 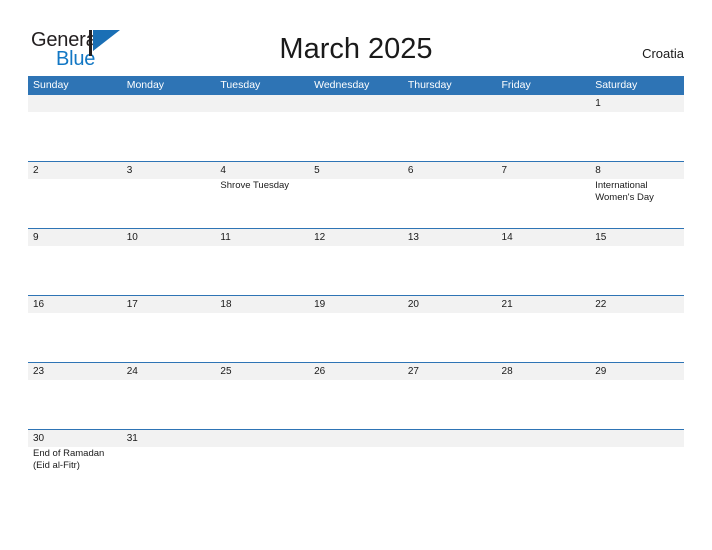 What do you see at coordinates (637, 304) in the screenshot?
I see `date-number: 22` at bounding box center [637, 304].